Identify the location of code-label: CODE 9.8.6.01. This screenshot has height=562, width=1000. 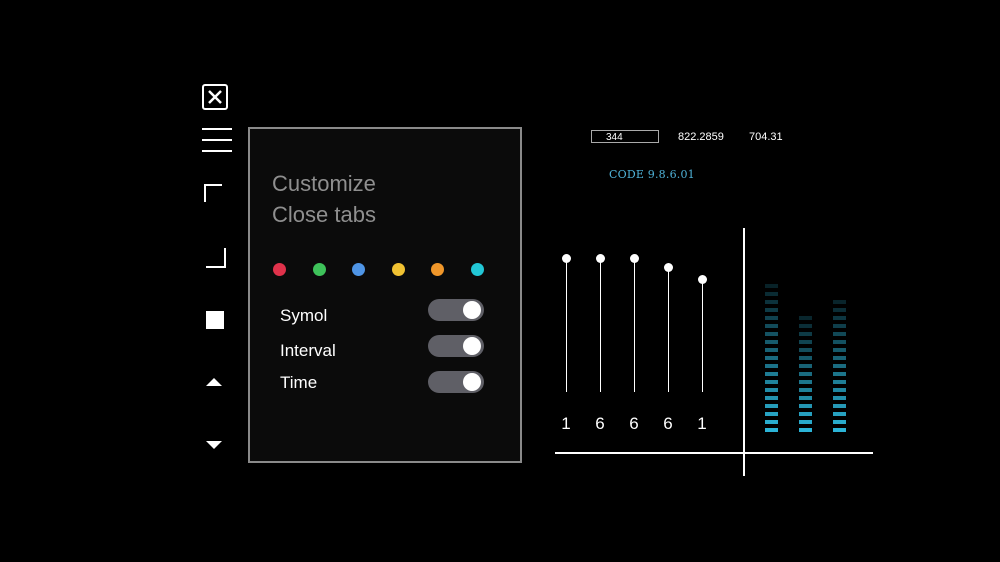
(652, 174).